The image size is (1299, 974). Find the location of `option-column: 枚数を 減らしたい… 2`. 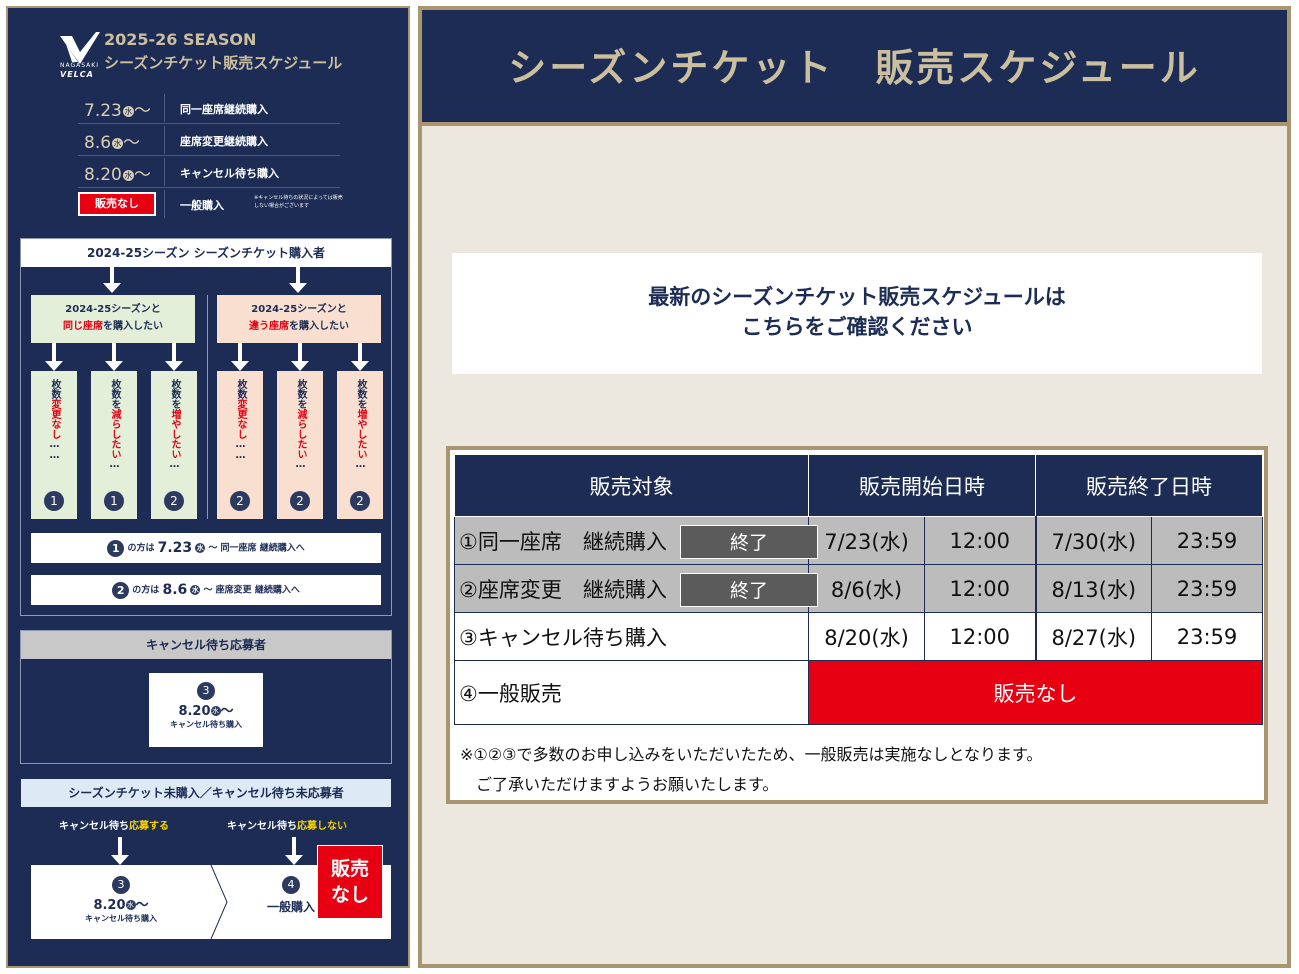

option-column: 枚数を 減らしたい… 2 is located at coordinates (300, 445).